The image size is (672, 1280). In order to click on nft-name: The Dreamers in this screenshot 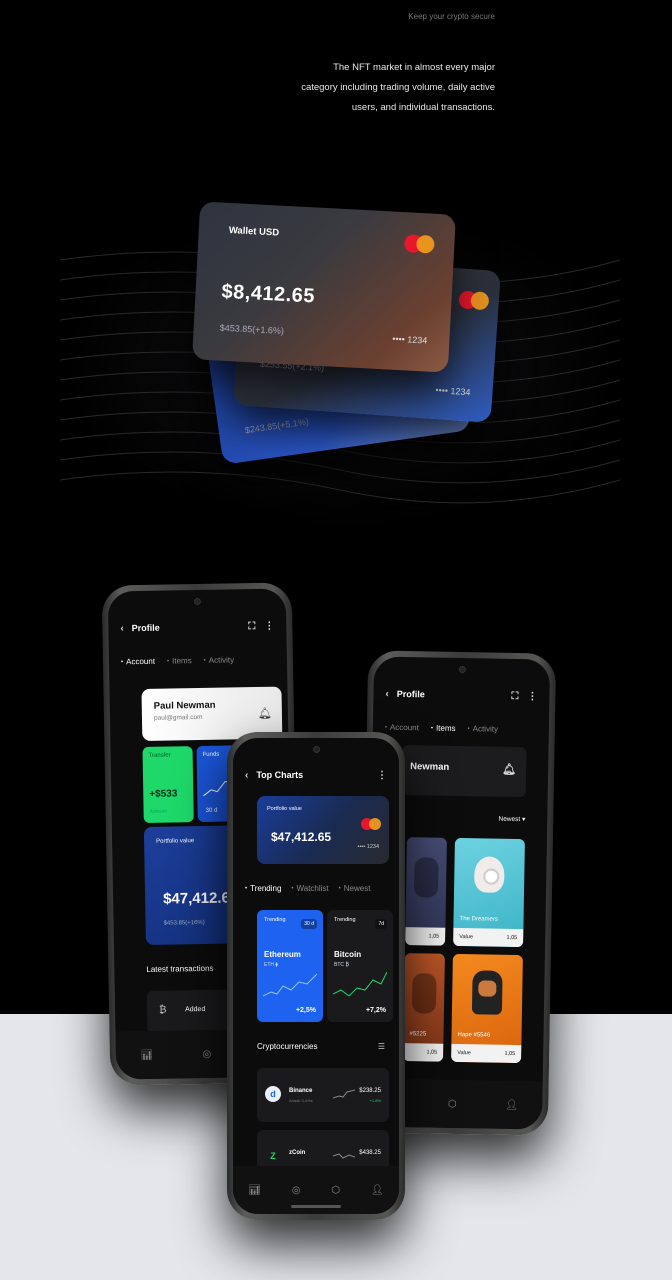, I will do `click(478, 919)`.